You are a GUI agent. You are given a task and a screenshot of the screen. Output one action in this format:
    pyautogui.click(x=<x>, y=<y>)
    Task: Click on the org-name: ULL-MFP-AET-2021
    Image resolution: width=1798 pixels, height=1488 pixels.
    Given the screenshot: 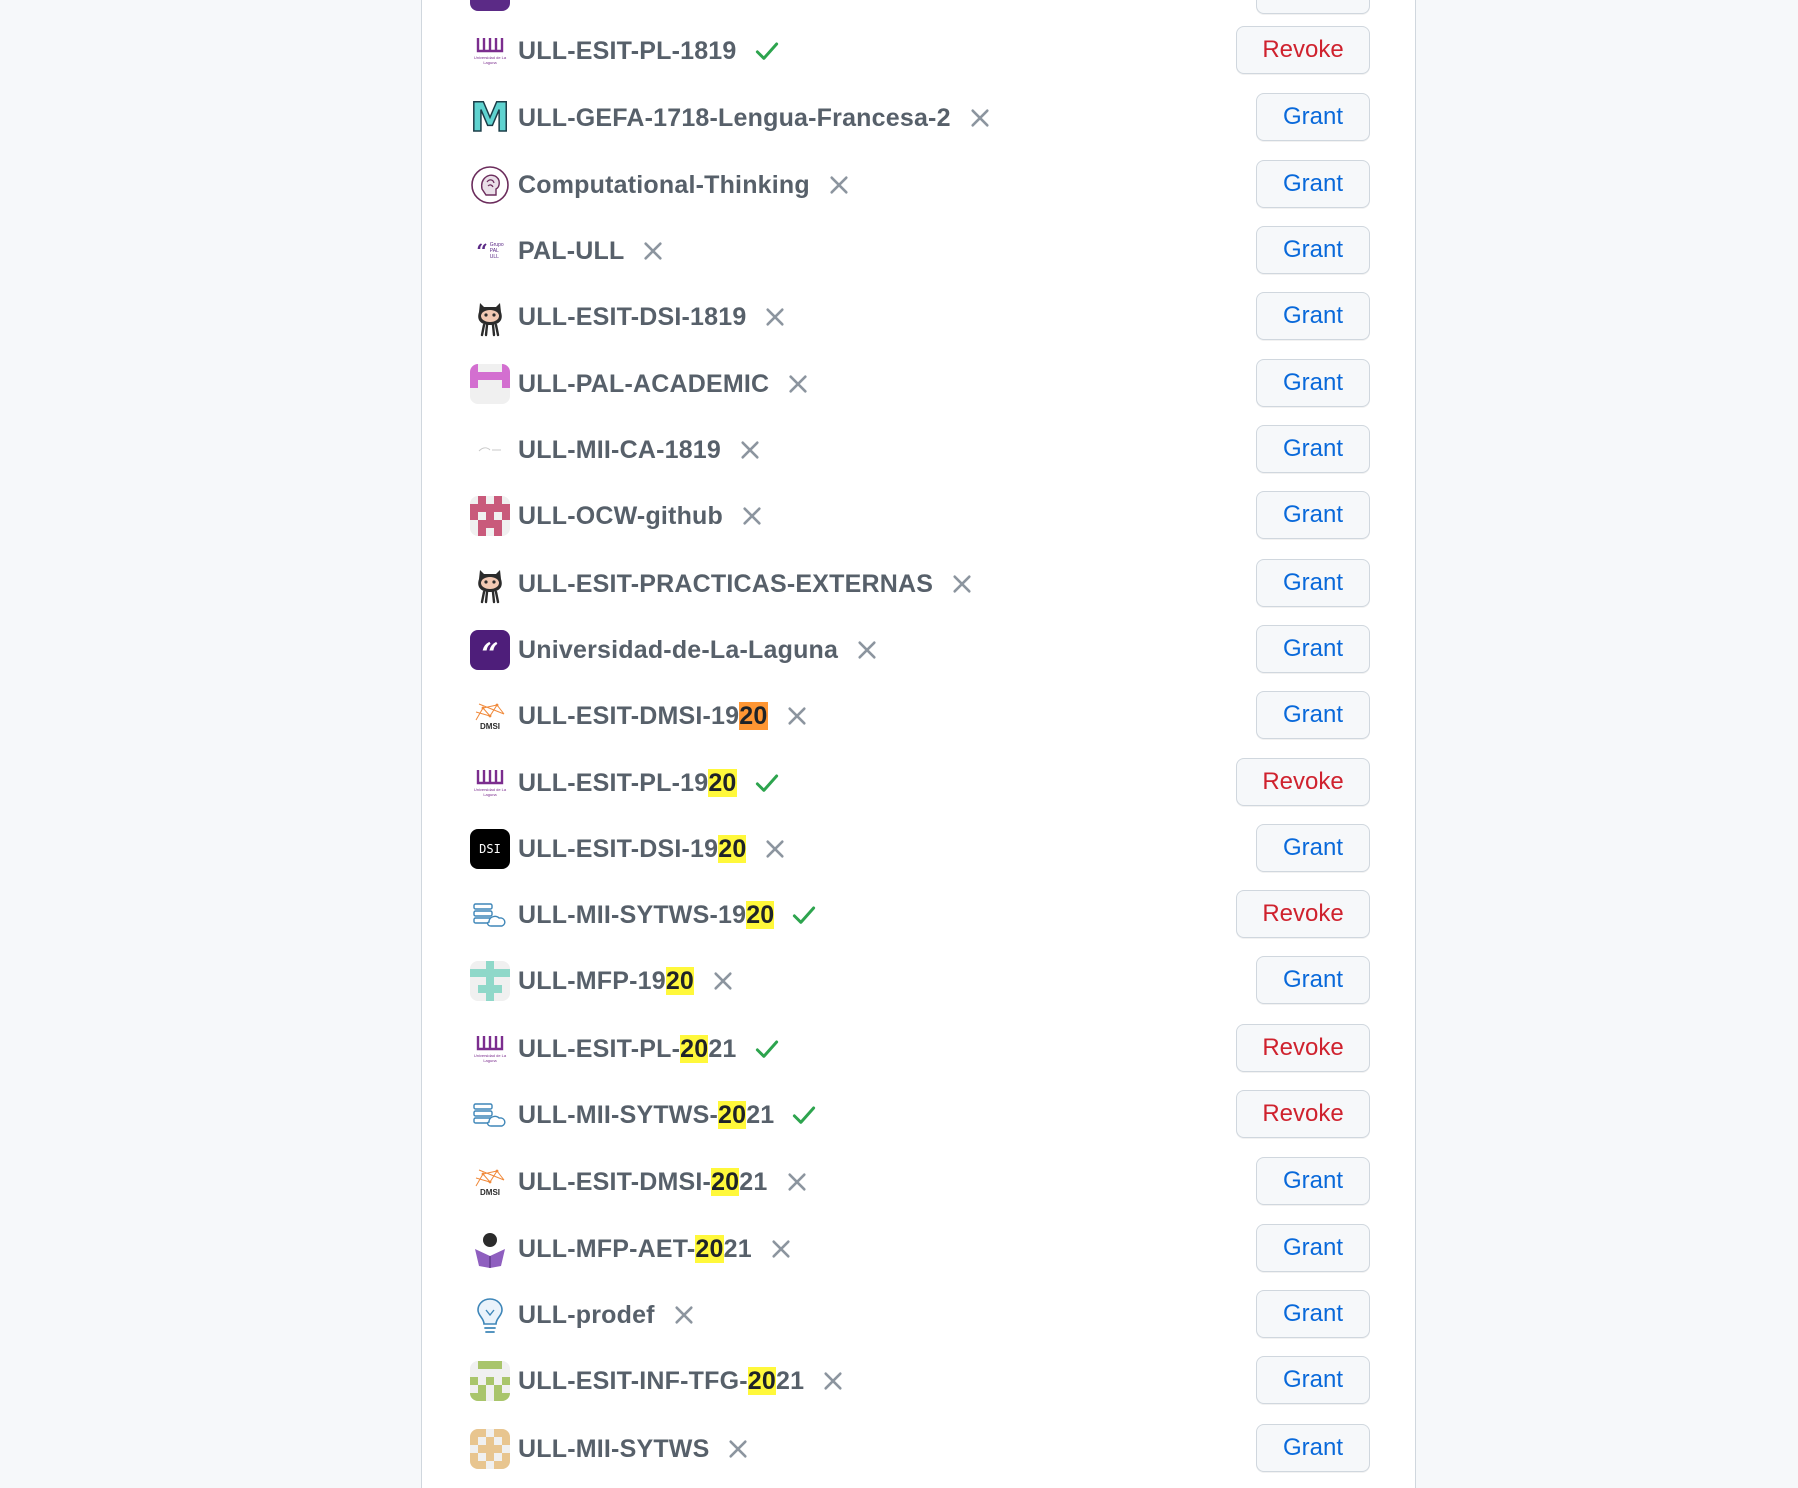 What is the action you would take?
    pyautogui.click(x=635, y=1249)
    